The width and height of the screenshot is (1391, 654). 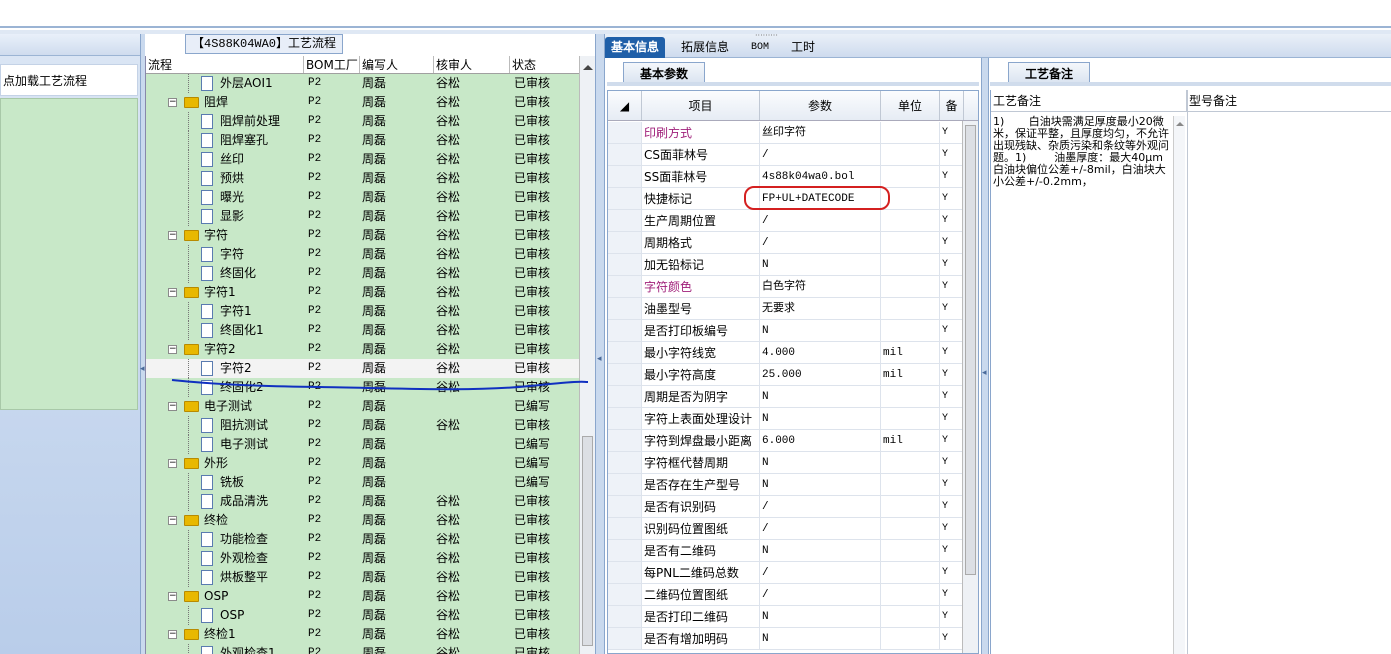 I want to click on tree-row: 铣板 P2 周磊 已编写, so click(x=363, y=482).